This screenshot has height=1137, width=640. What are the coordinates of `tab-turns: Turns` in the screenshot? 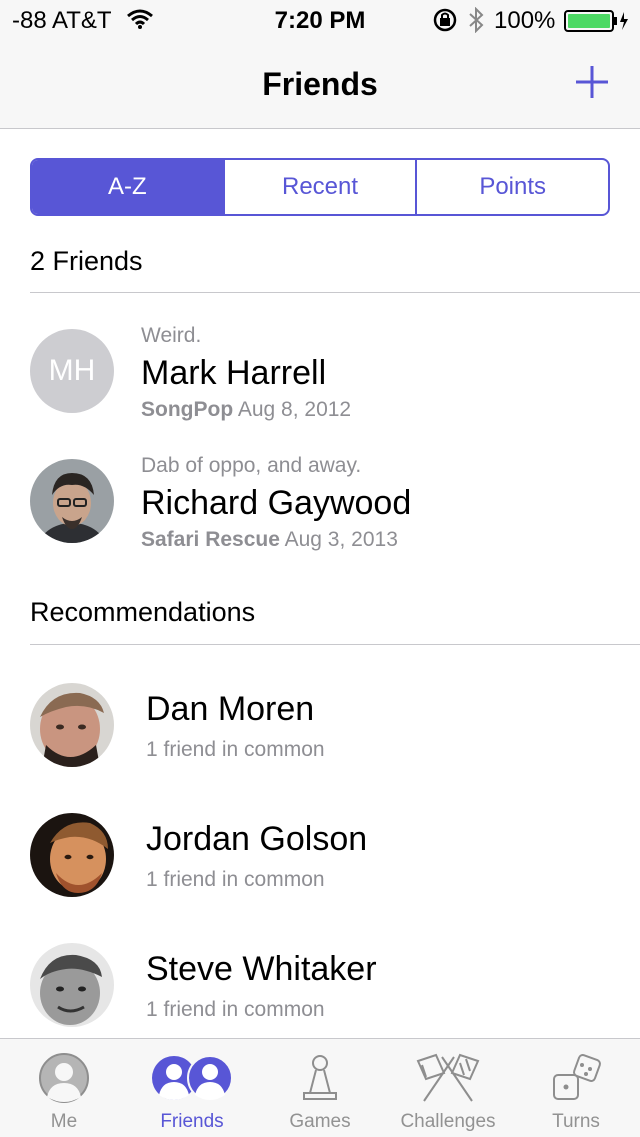 It's located at (576, 1088).